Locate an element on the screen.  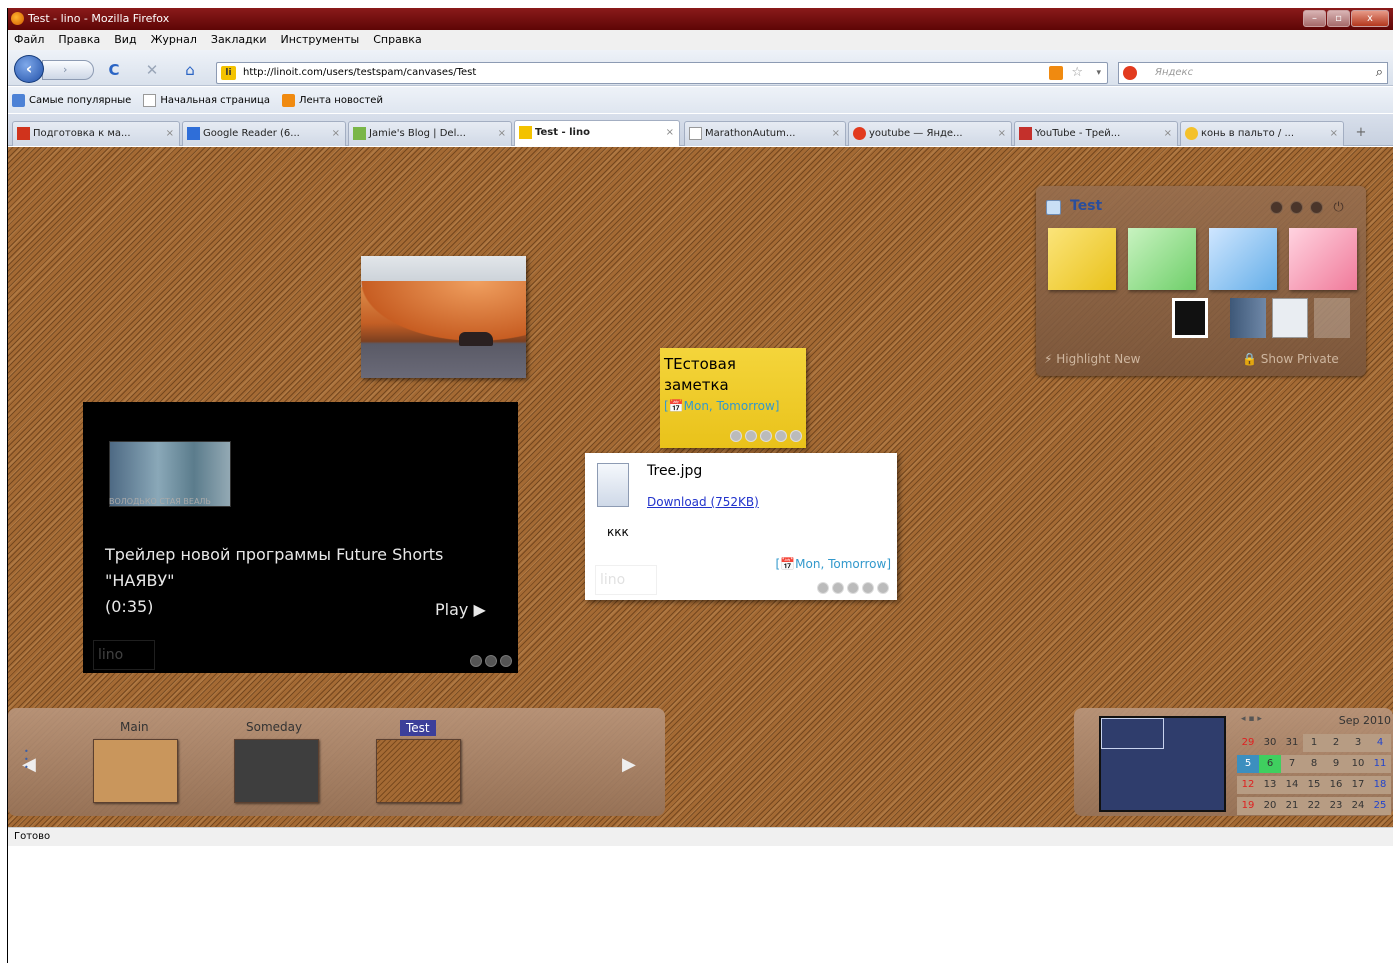
tab-3: Jamie's Blog | Del... × is located at coordinates (430, 133).